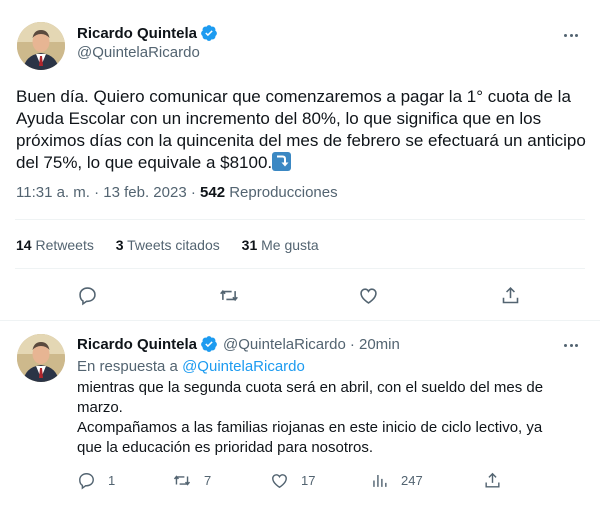 The width and height of the screenshot is (600, 508). What do you see at coordinates (308, 480) in the screenshot?
I see `like-count: 17` at bounding box center [308, 480].